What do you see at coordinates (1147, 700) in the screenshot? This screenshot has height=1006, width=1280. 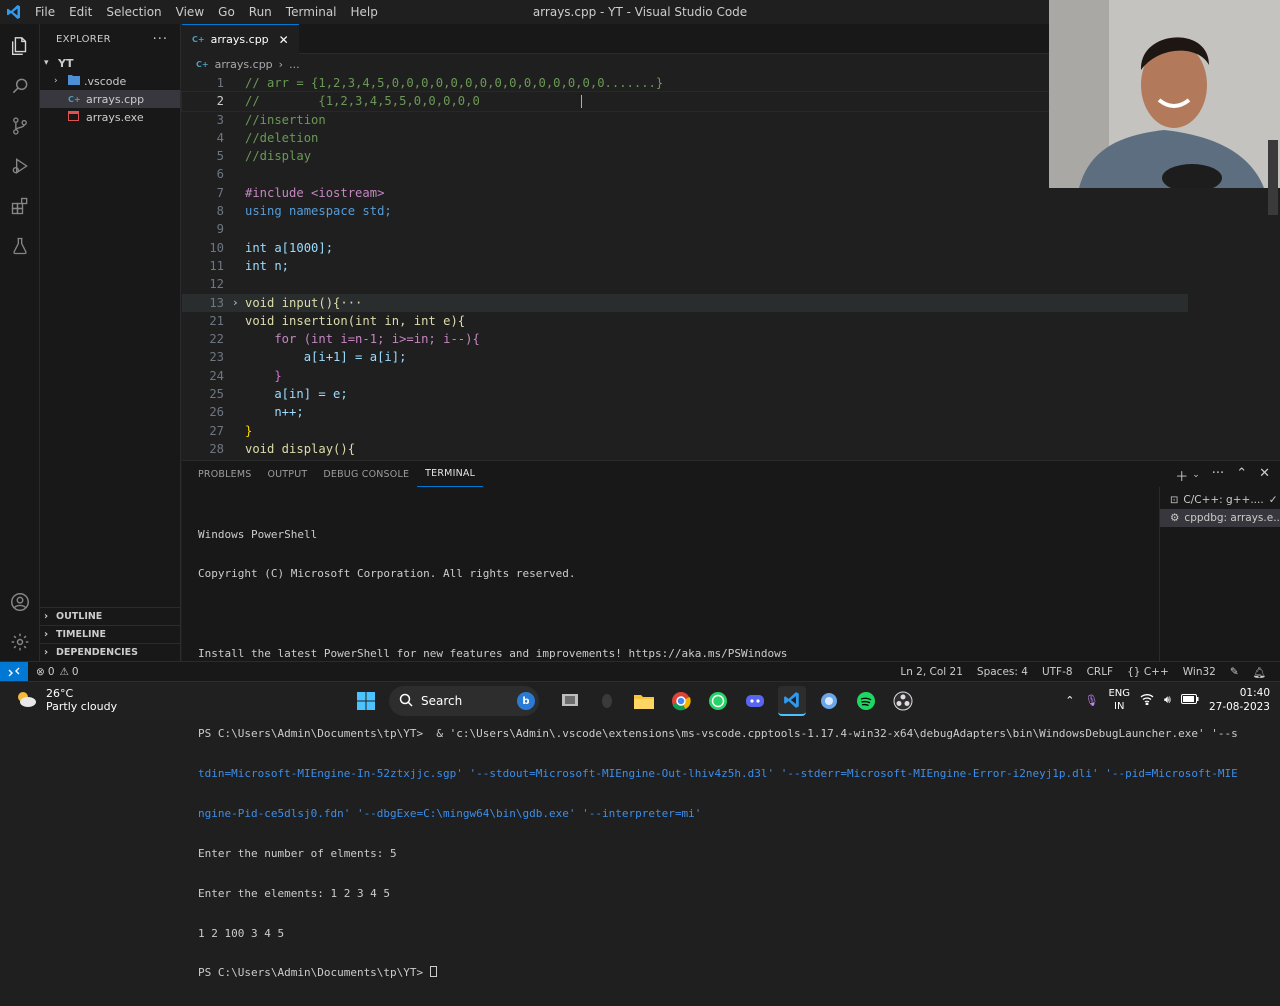 I see `wifi-icon` at bounding box center [1147, 700].